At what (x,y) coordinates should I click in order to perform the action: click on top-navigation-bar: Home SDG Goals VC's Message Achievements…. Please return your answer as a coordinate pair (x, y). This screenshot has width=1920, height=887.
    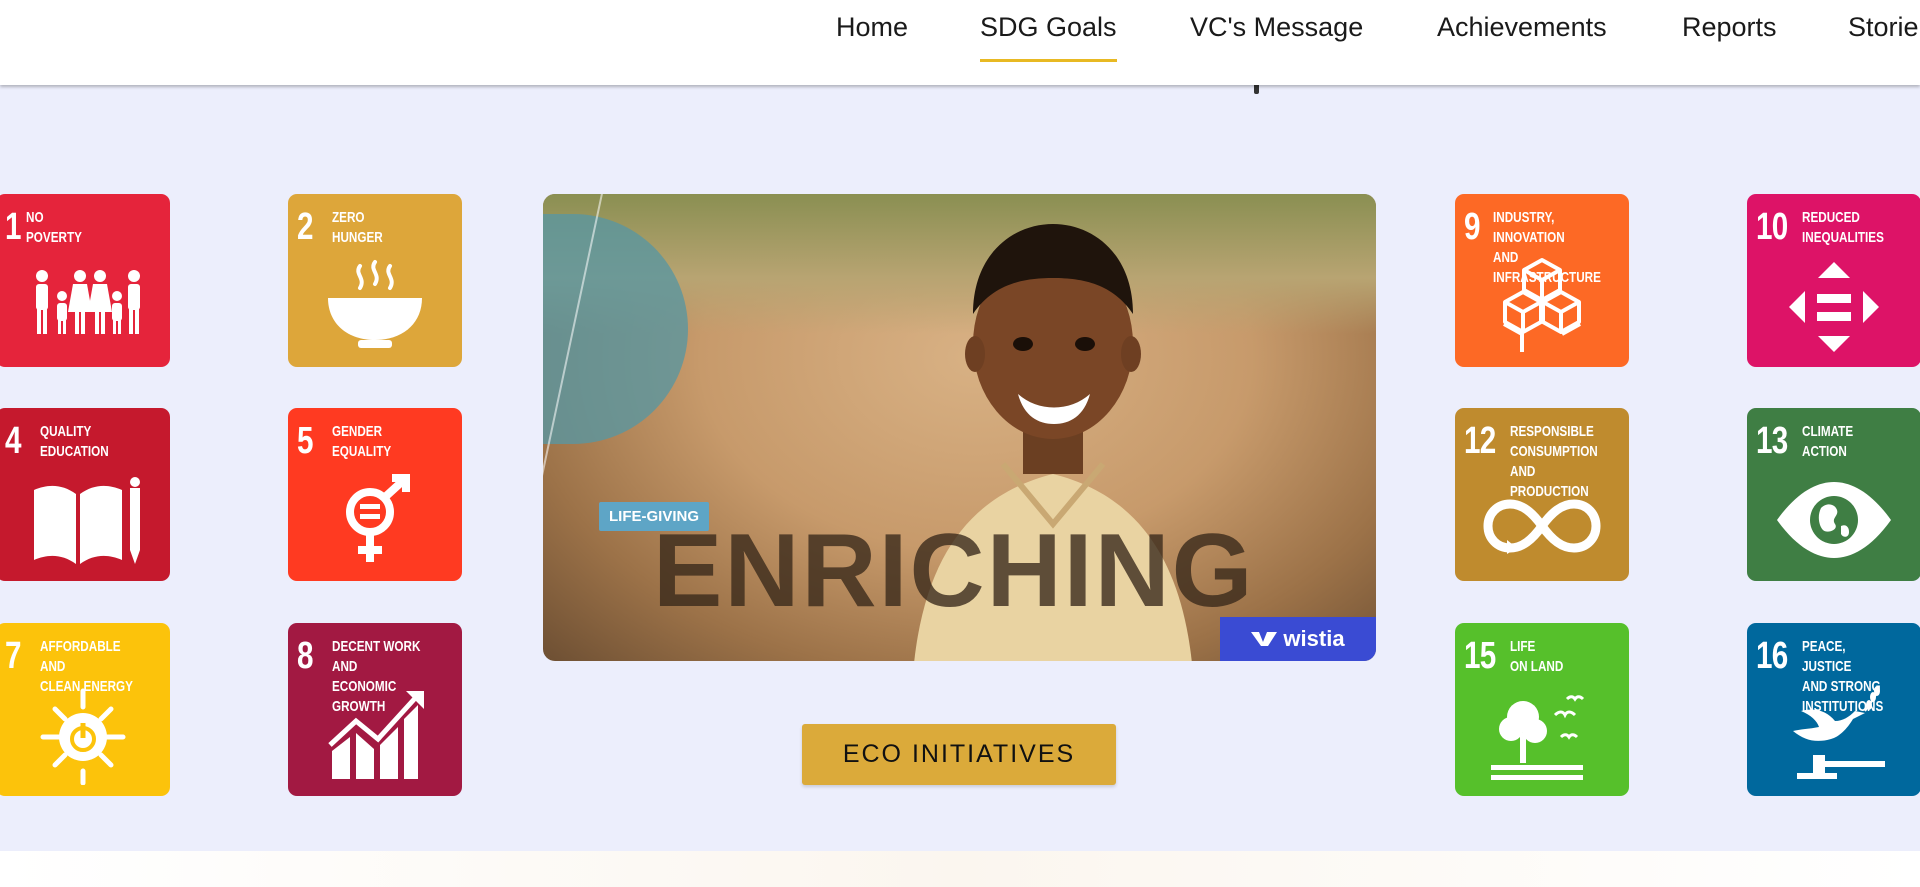
    Looking at the image, I should click on (960, 42).